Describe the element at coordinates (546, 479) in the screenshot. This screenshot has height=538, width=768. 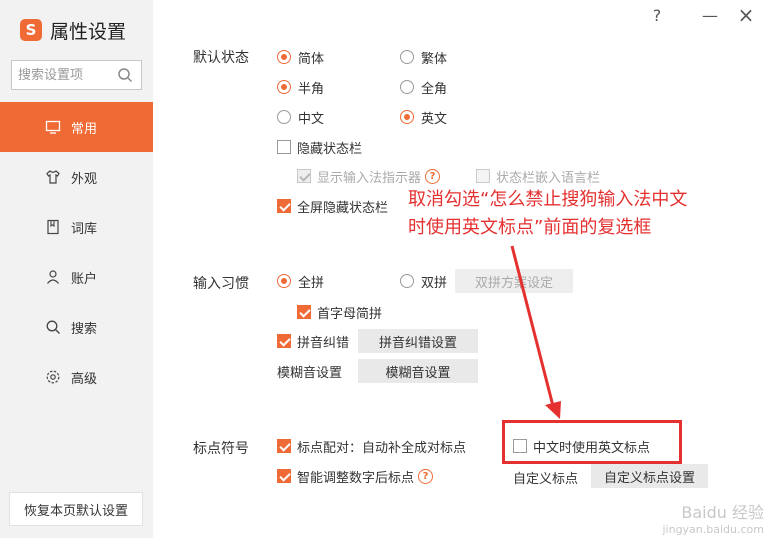
I see `custom-punct-label: 自定义标点` at that location.